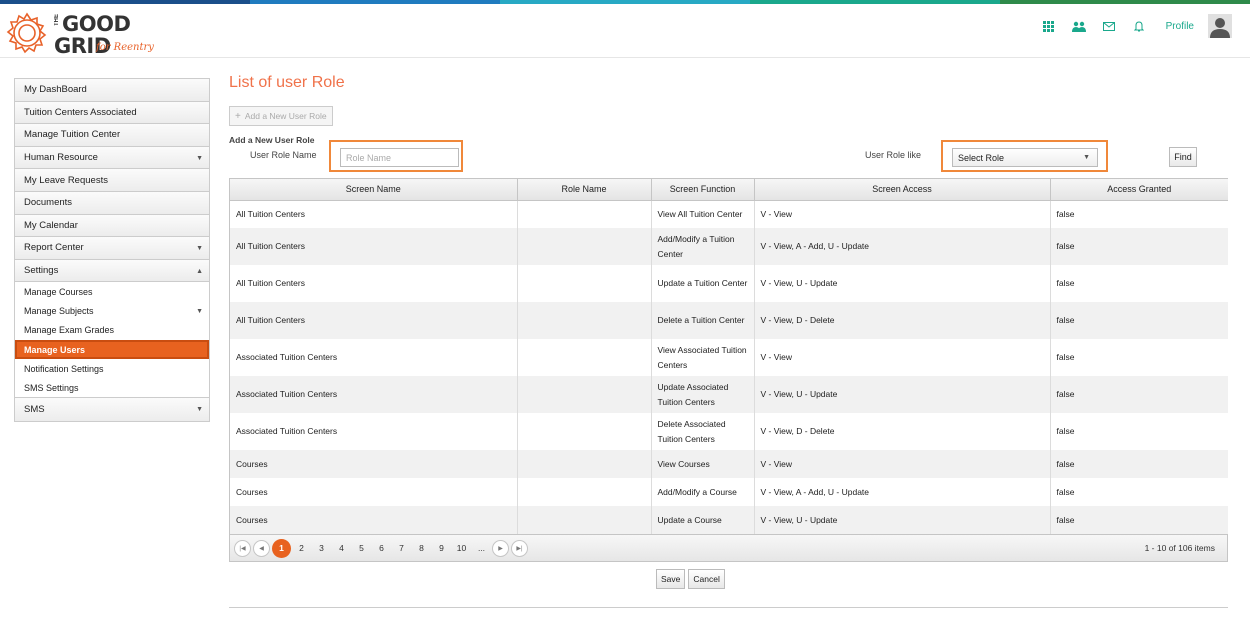  I want to click on sidebar-item-tuition-centers-associated: Tuition Centers Associated, so click(112, 113).